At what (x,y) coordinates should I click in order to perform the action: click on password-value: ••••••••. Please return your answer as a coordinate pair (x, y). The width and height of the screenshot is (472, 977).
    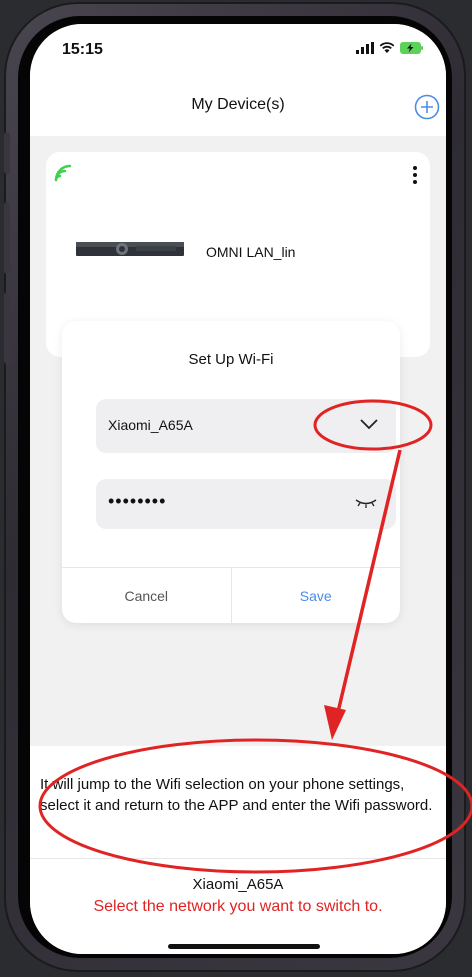
    Looking at the image, I should click on (137, 501).